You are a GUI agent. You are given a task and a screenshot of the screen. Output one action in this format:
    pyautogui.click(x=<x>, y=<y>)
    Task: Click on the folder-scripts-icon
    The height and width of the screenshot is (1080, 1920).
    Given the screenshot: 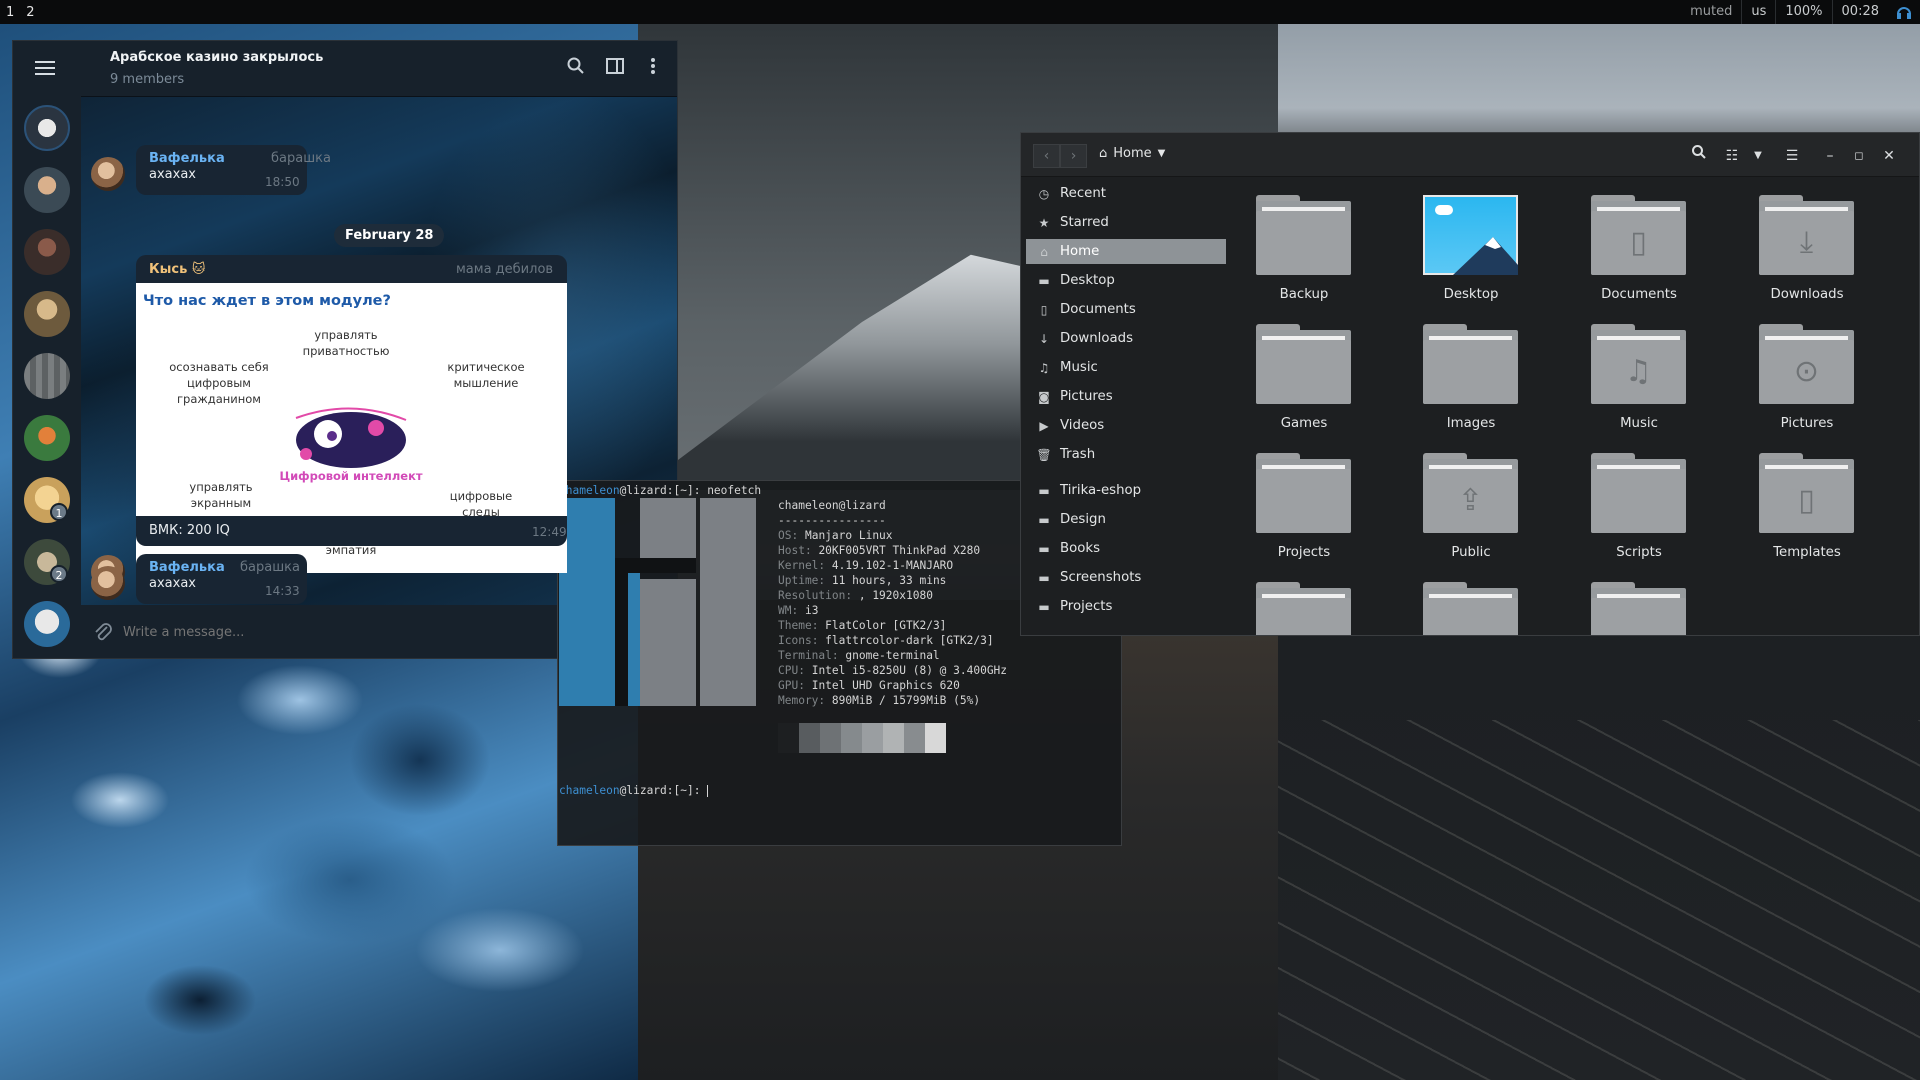 What is the action you would take?
    pyautogui.click(x=1638, y=495)
    